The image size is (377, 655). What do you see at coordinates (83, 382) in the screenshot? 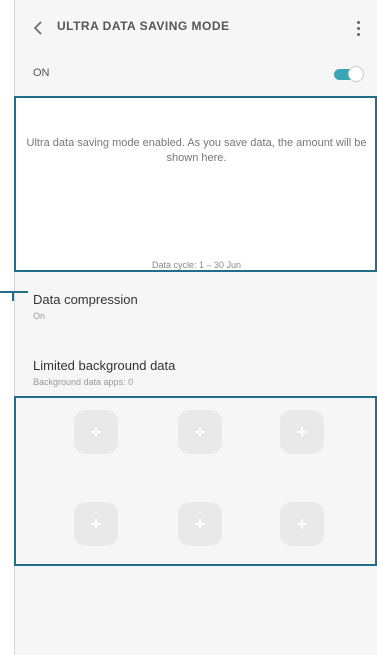
I see `limited-background-subtitle: Background data apps: 0` at bounding box center [83, 382].